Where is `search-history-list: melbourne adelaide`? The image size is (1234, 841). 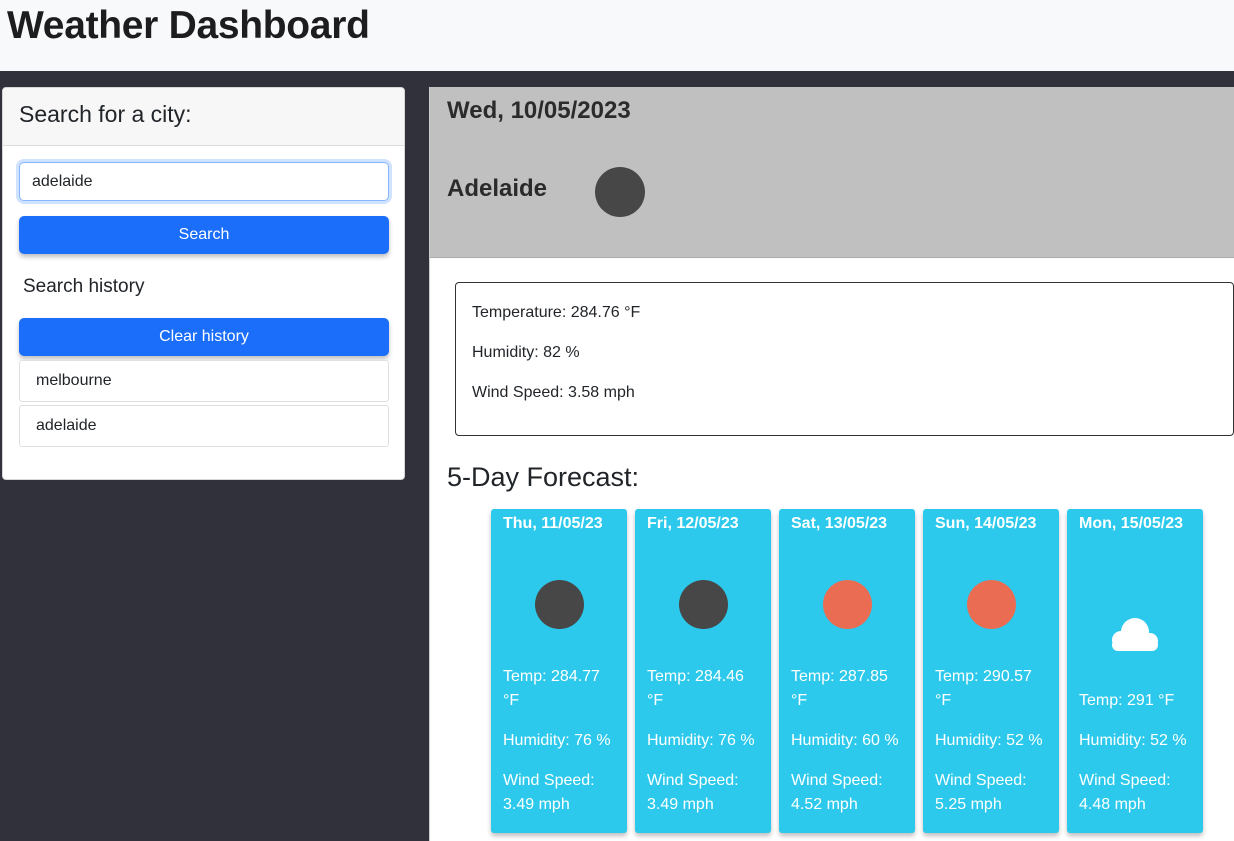 search-history-list: melbourne adelaide is located at coordinates (204, 405).